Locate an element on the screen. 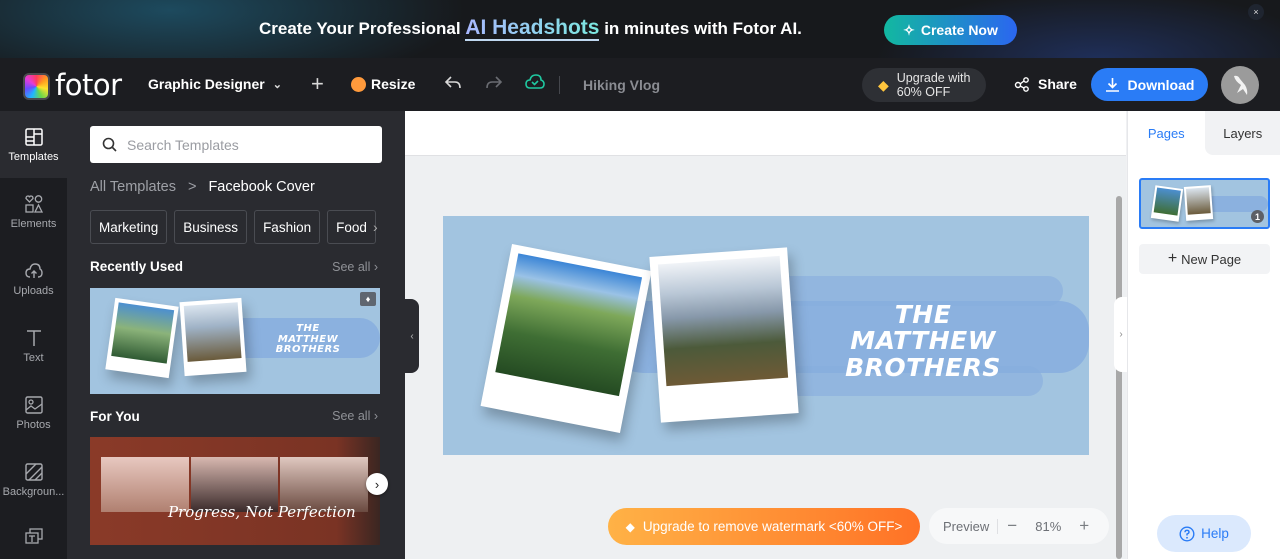 This screenshot has height=559, width=1280. new-page-label: New Page is located at coordinates (1211, 259).